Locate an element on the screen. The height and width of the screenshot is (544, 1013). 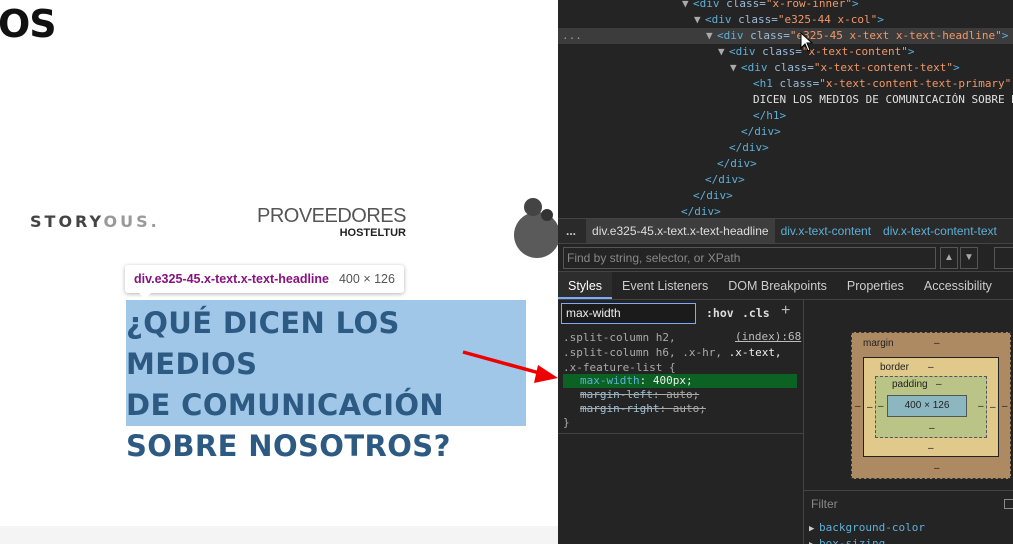
dom-class-value: "x-text-content-text-primary" is located at coordinates (915, 83).